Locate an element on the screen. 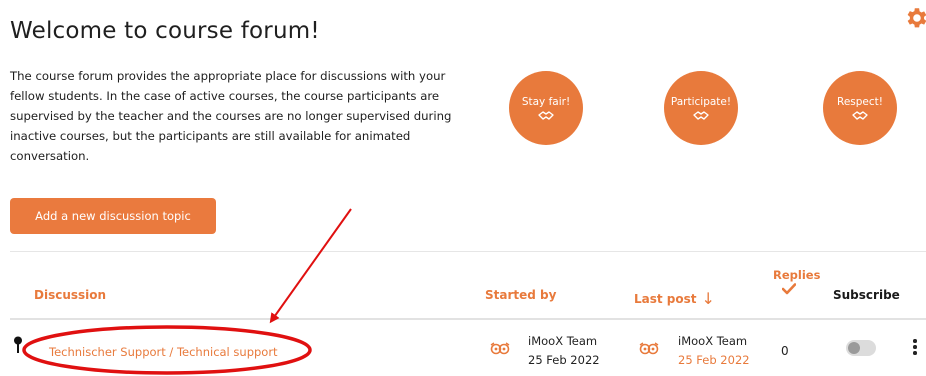 This screenshot has height=376, width=926. add-discussion-topic-button: Add a new discussion topic is located at coordinates (113, 216).